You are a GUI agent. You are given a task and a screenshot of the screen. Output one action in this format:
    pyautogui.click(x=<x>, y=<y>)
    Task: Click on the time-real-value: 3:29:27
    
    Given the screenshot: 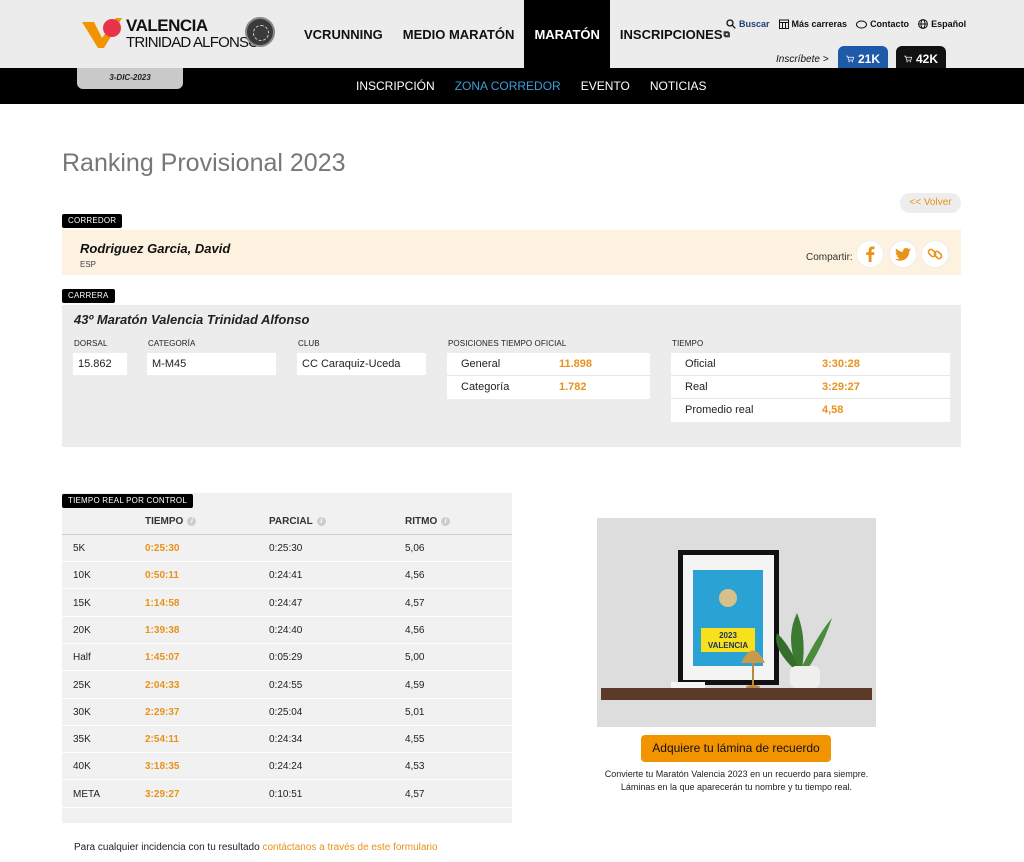 What is the action you would take?
    pyautogui.click(x=841, y=387)
    